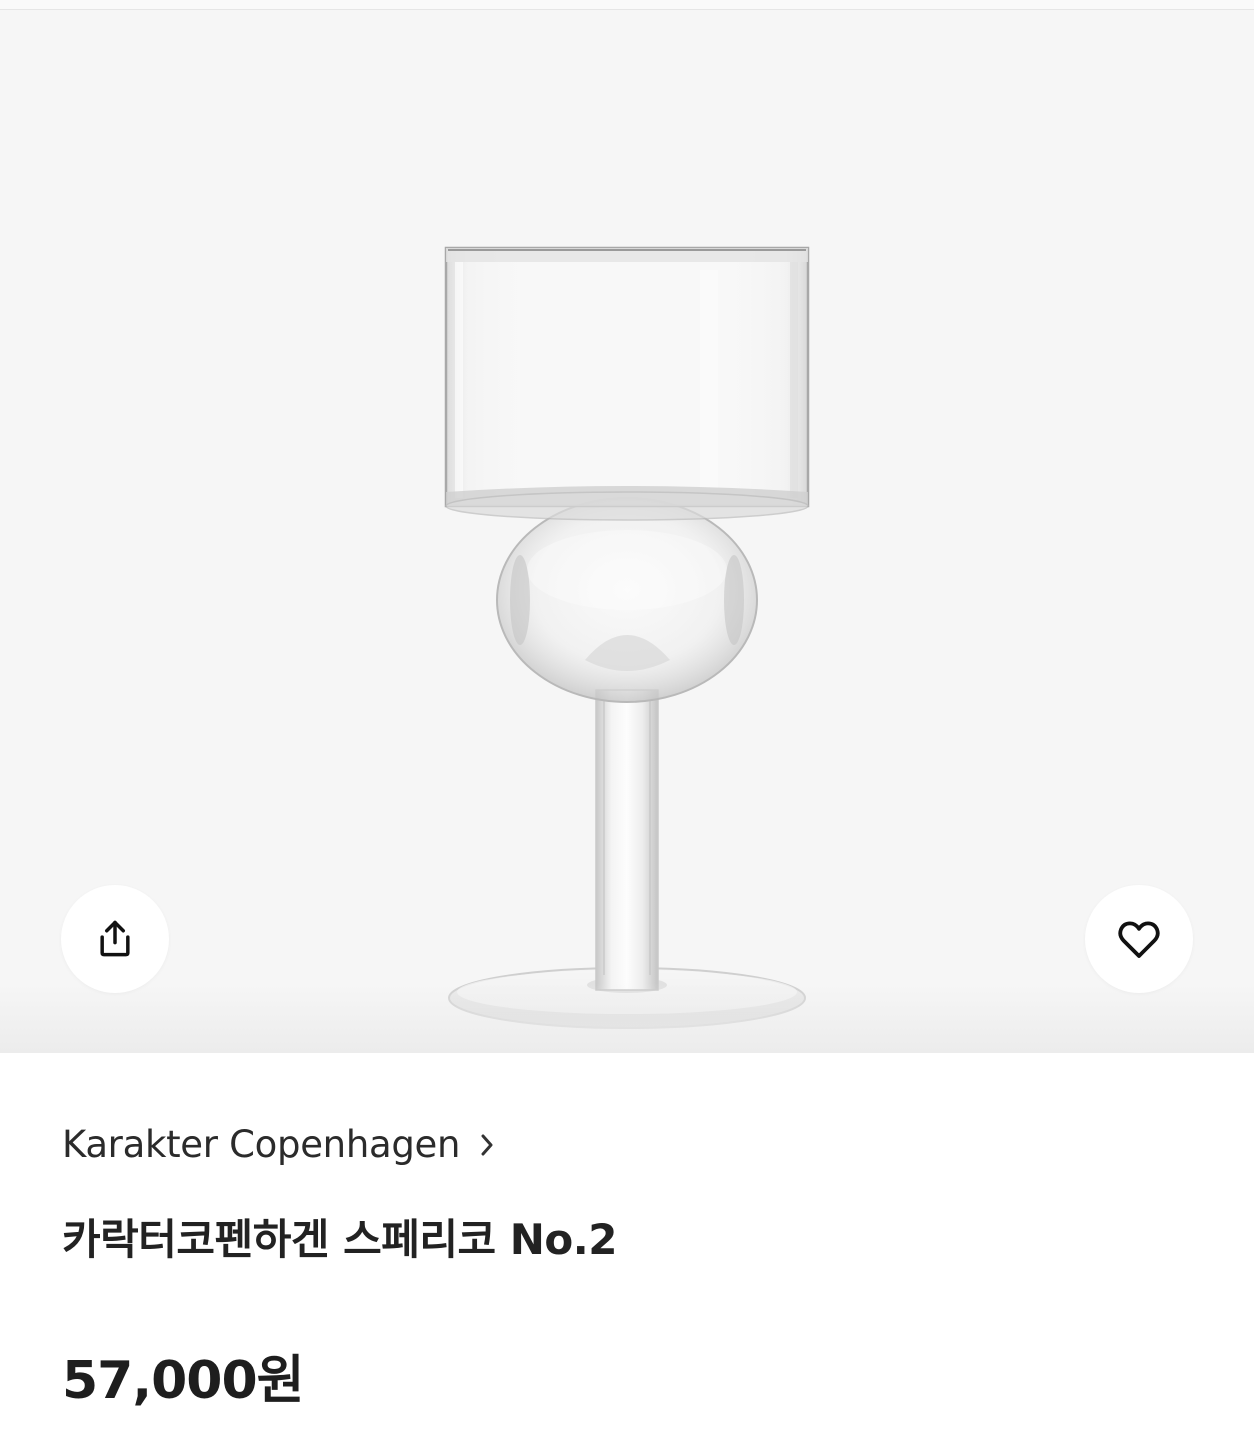 The height and width of the screenshot is (1440, 1254). What do you see at coordinates (339, 1239) in the screenshot?
I see `product-title: 카락터코펜하겐 스페리코 No.2` at bounding box center [339, 1239].